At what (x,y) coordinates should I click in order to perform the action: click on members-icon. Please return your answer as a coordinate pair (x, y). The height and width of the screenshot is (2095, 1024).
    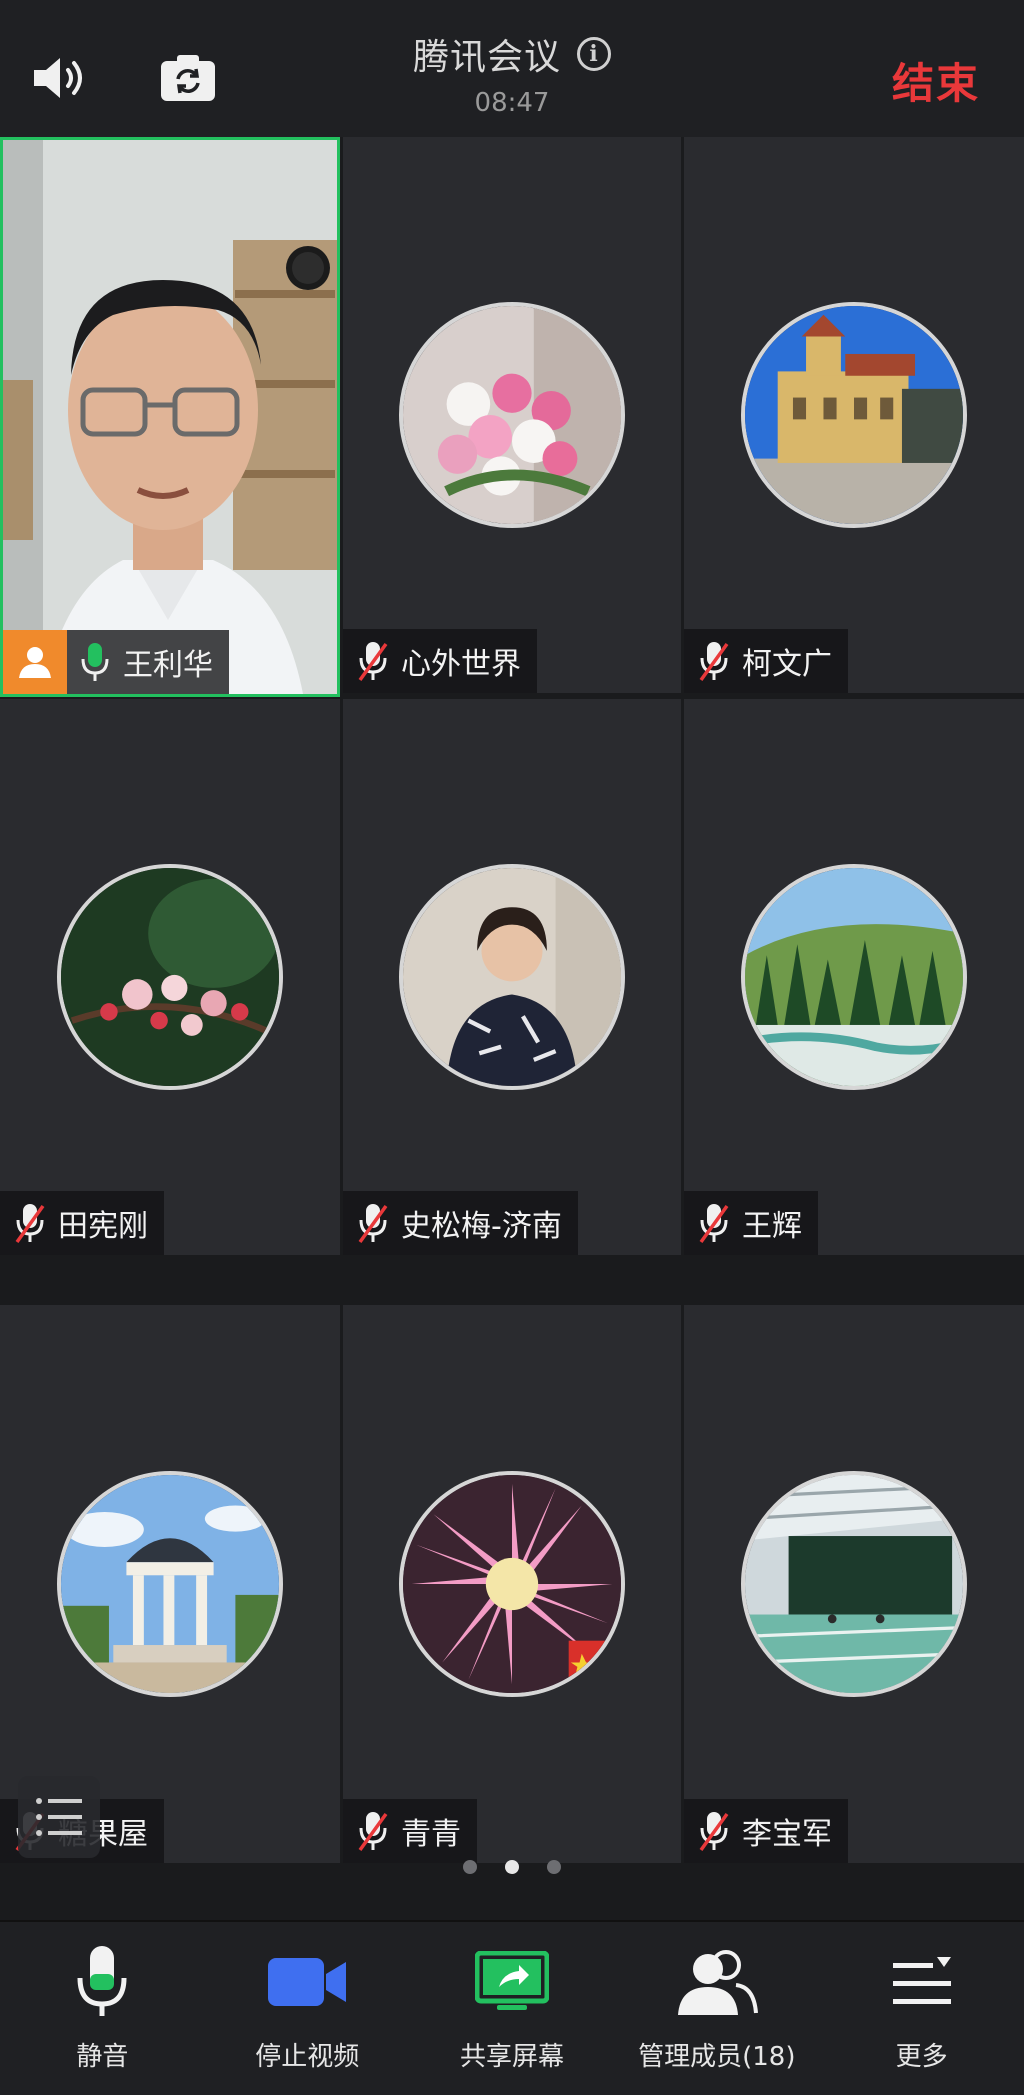
    Looking at the image, I should click on (717, 1982).